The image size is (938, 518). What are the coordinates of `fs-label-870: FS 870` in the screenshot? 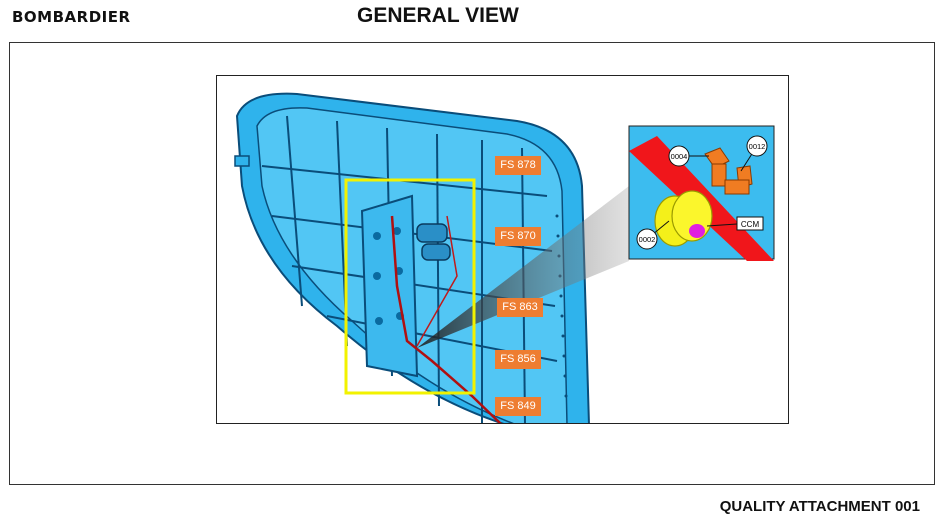 It's located at (518, 236).